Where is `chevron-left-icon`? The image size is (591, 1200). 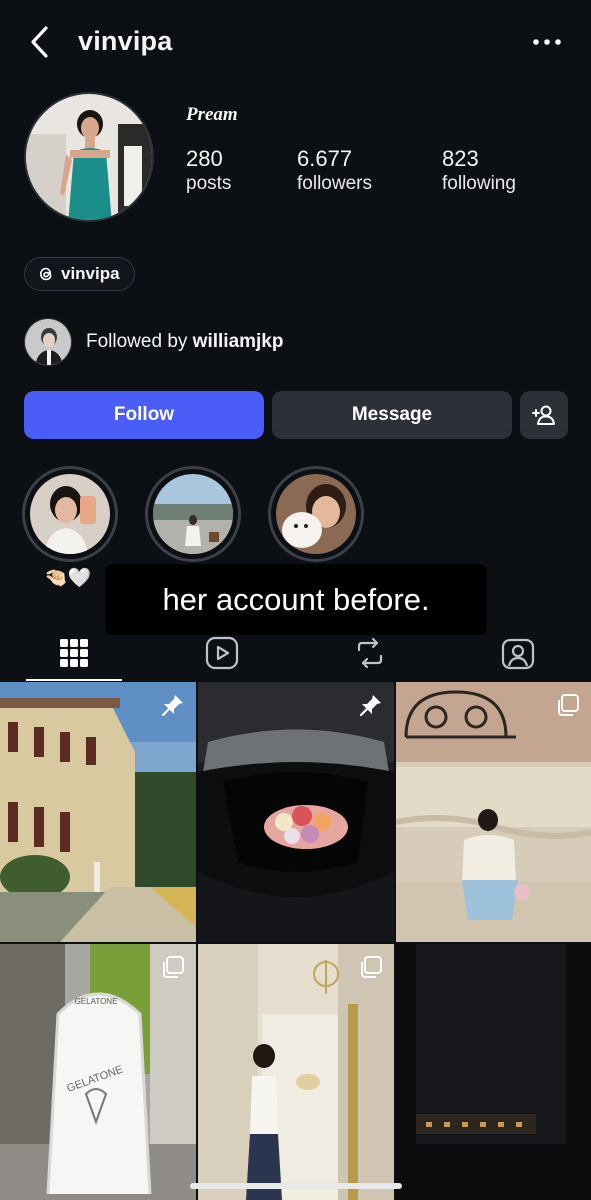 chevron-left-icon is located at coordinates (39, 42).